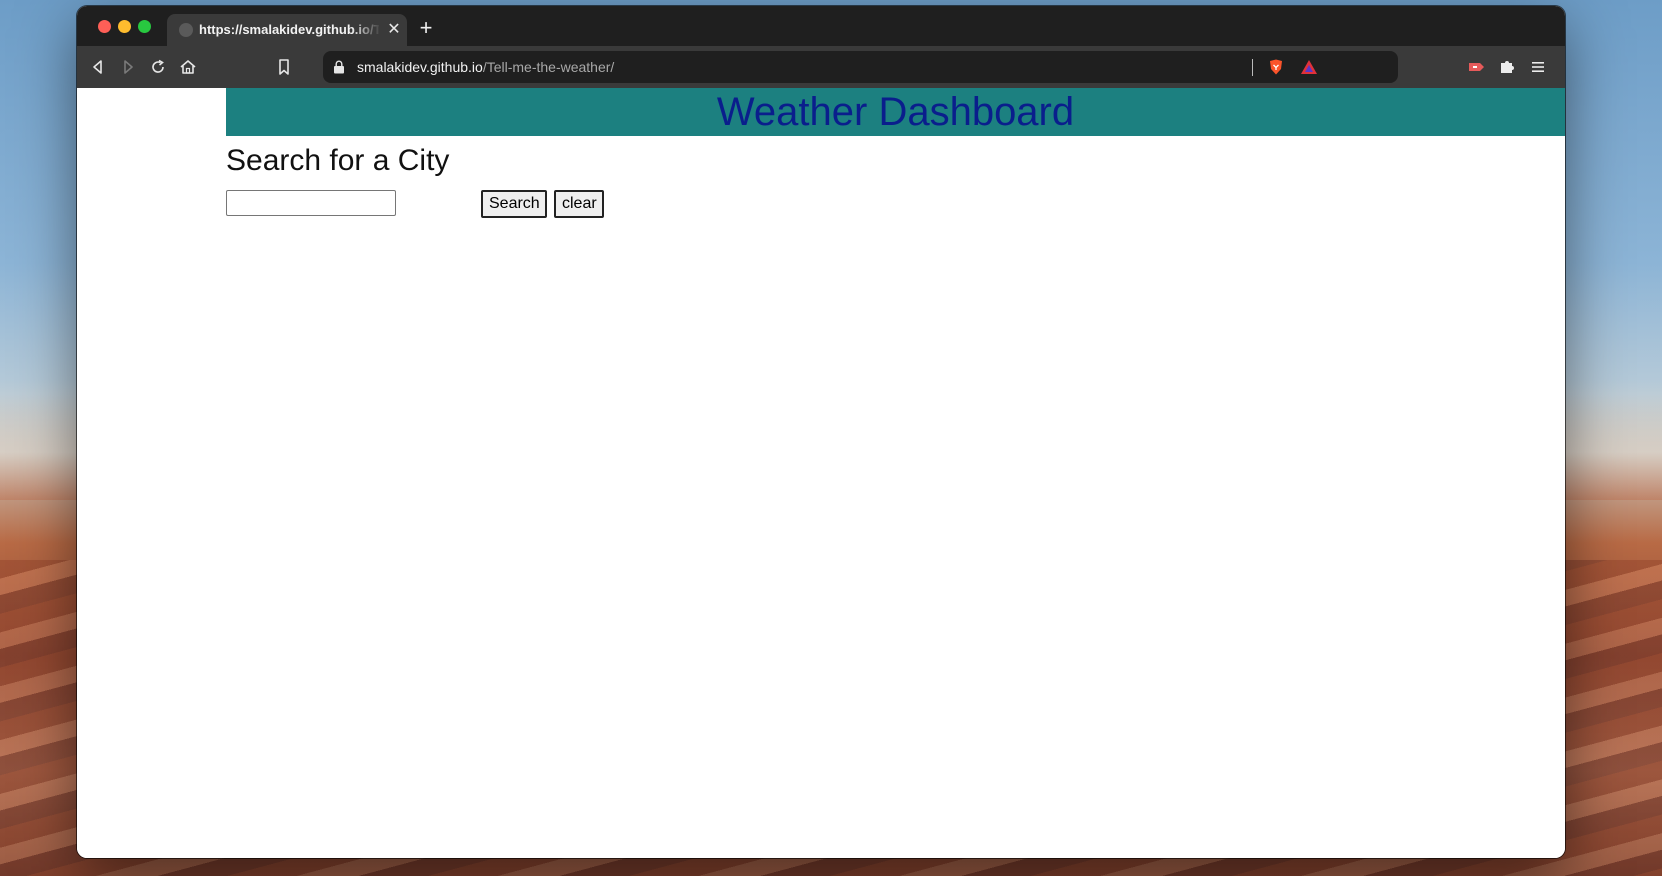 The width and height of the screenshot is (1662, 876). Describe the element at coordinates (1276, 67) in the screenshot. I see `brave-shields-icon` at that location.